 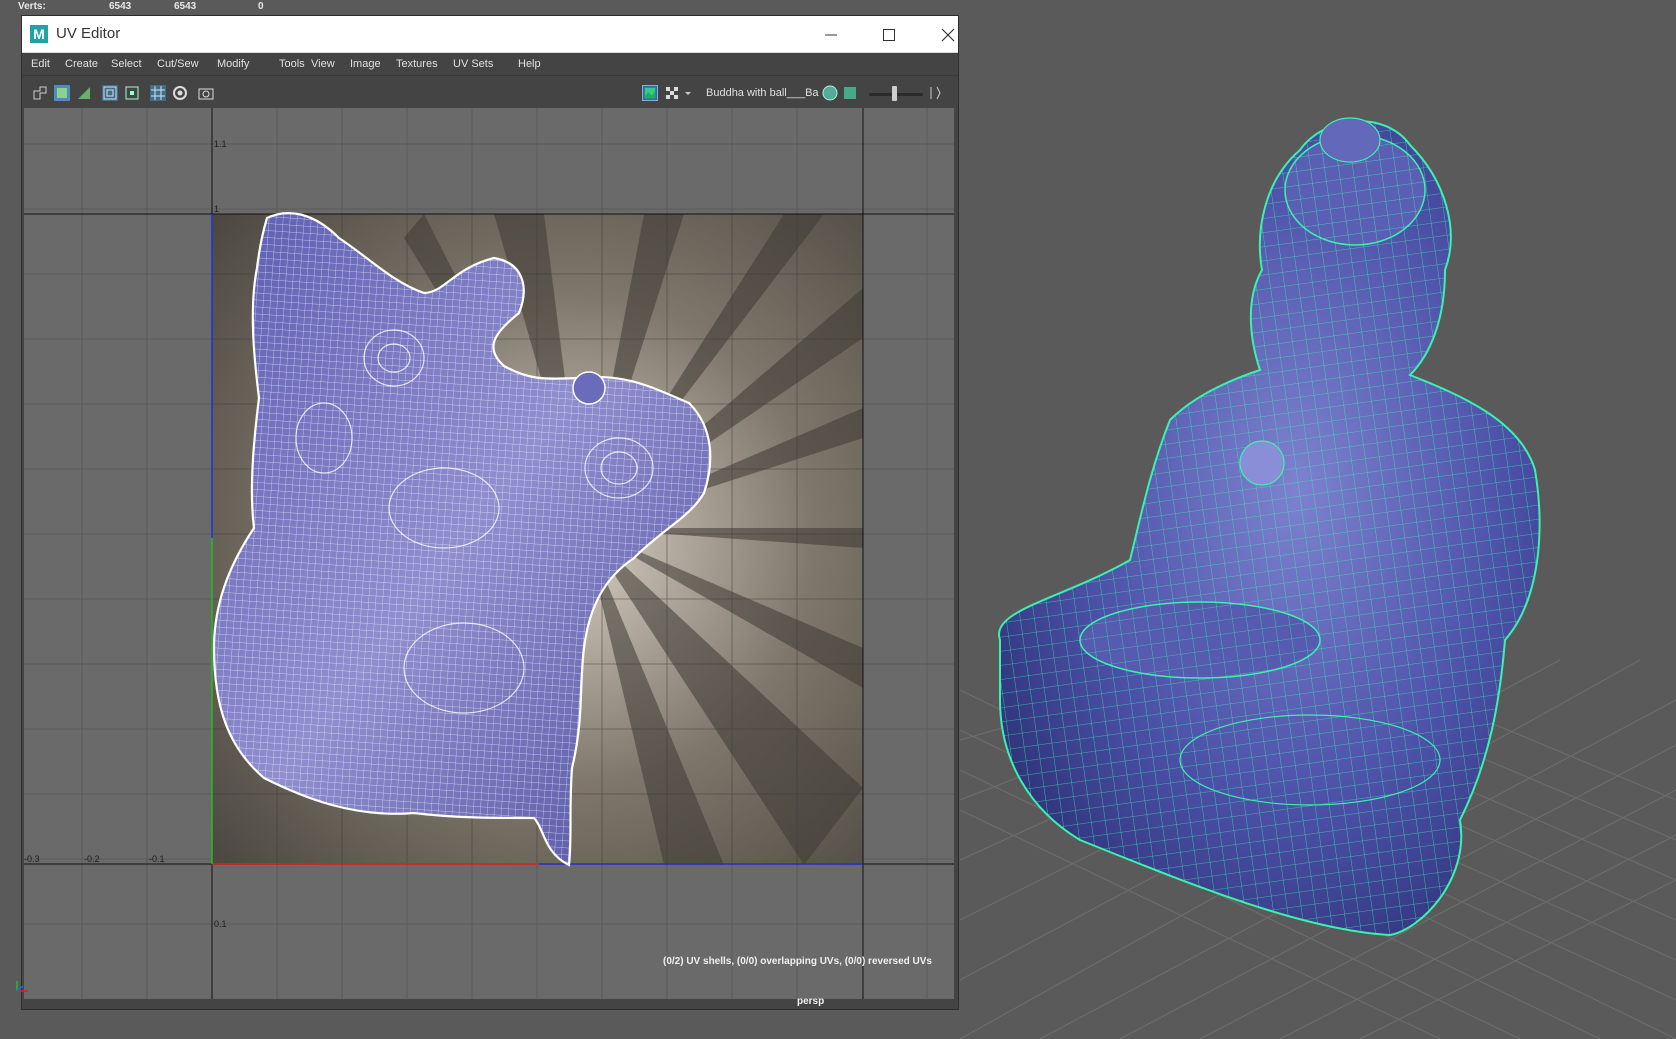 What do you see at coordinates (216, 209) in the screenshot?
I see `ruler-label-v-1: 1` at bounding box center [216, 209].